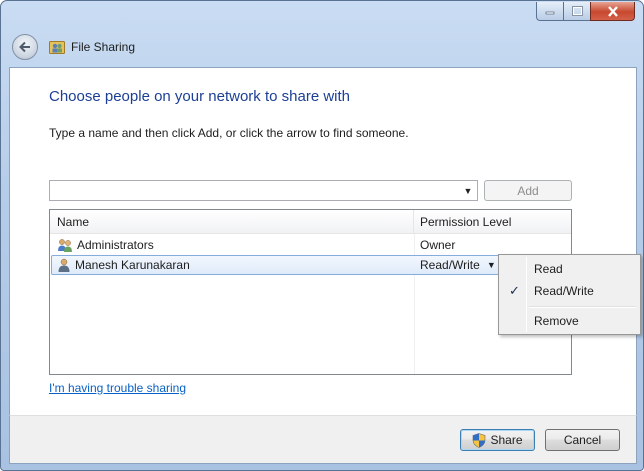 This screenshot has height=471, width=644. Describe the element at coordinates (548, 269) in the screenshot. I see `menu-item-label: Read` at that location.